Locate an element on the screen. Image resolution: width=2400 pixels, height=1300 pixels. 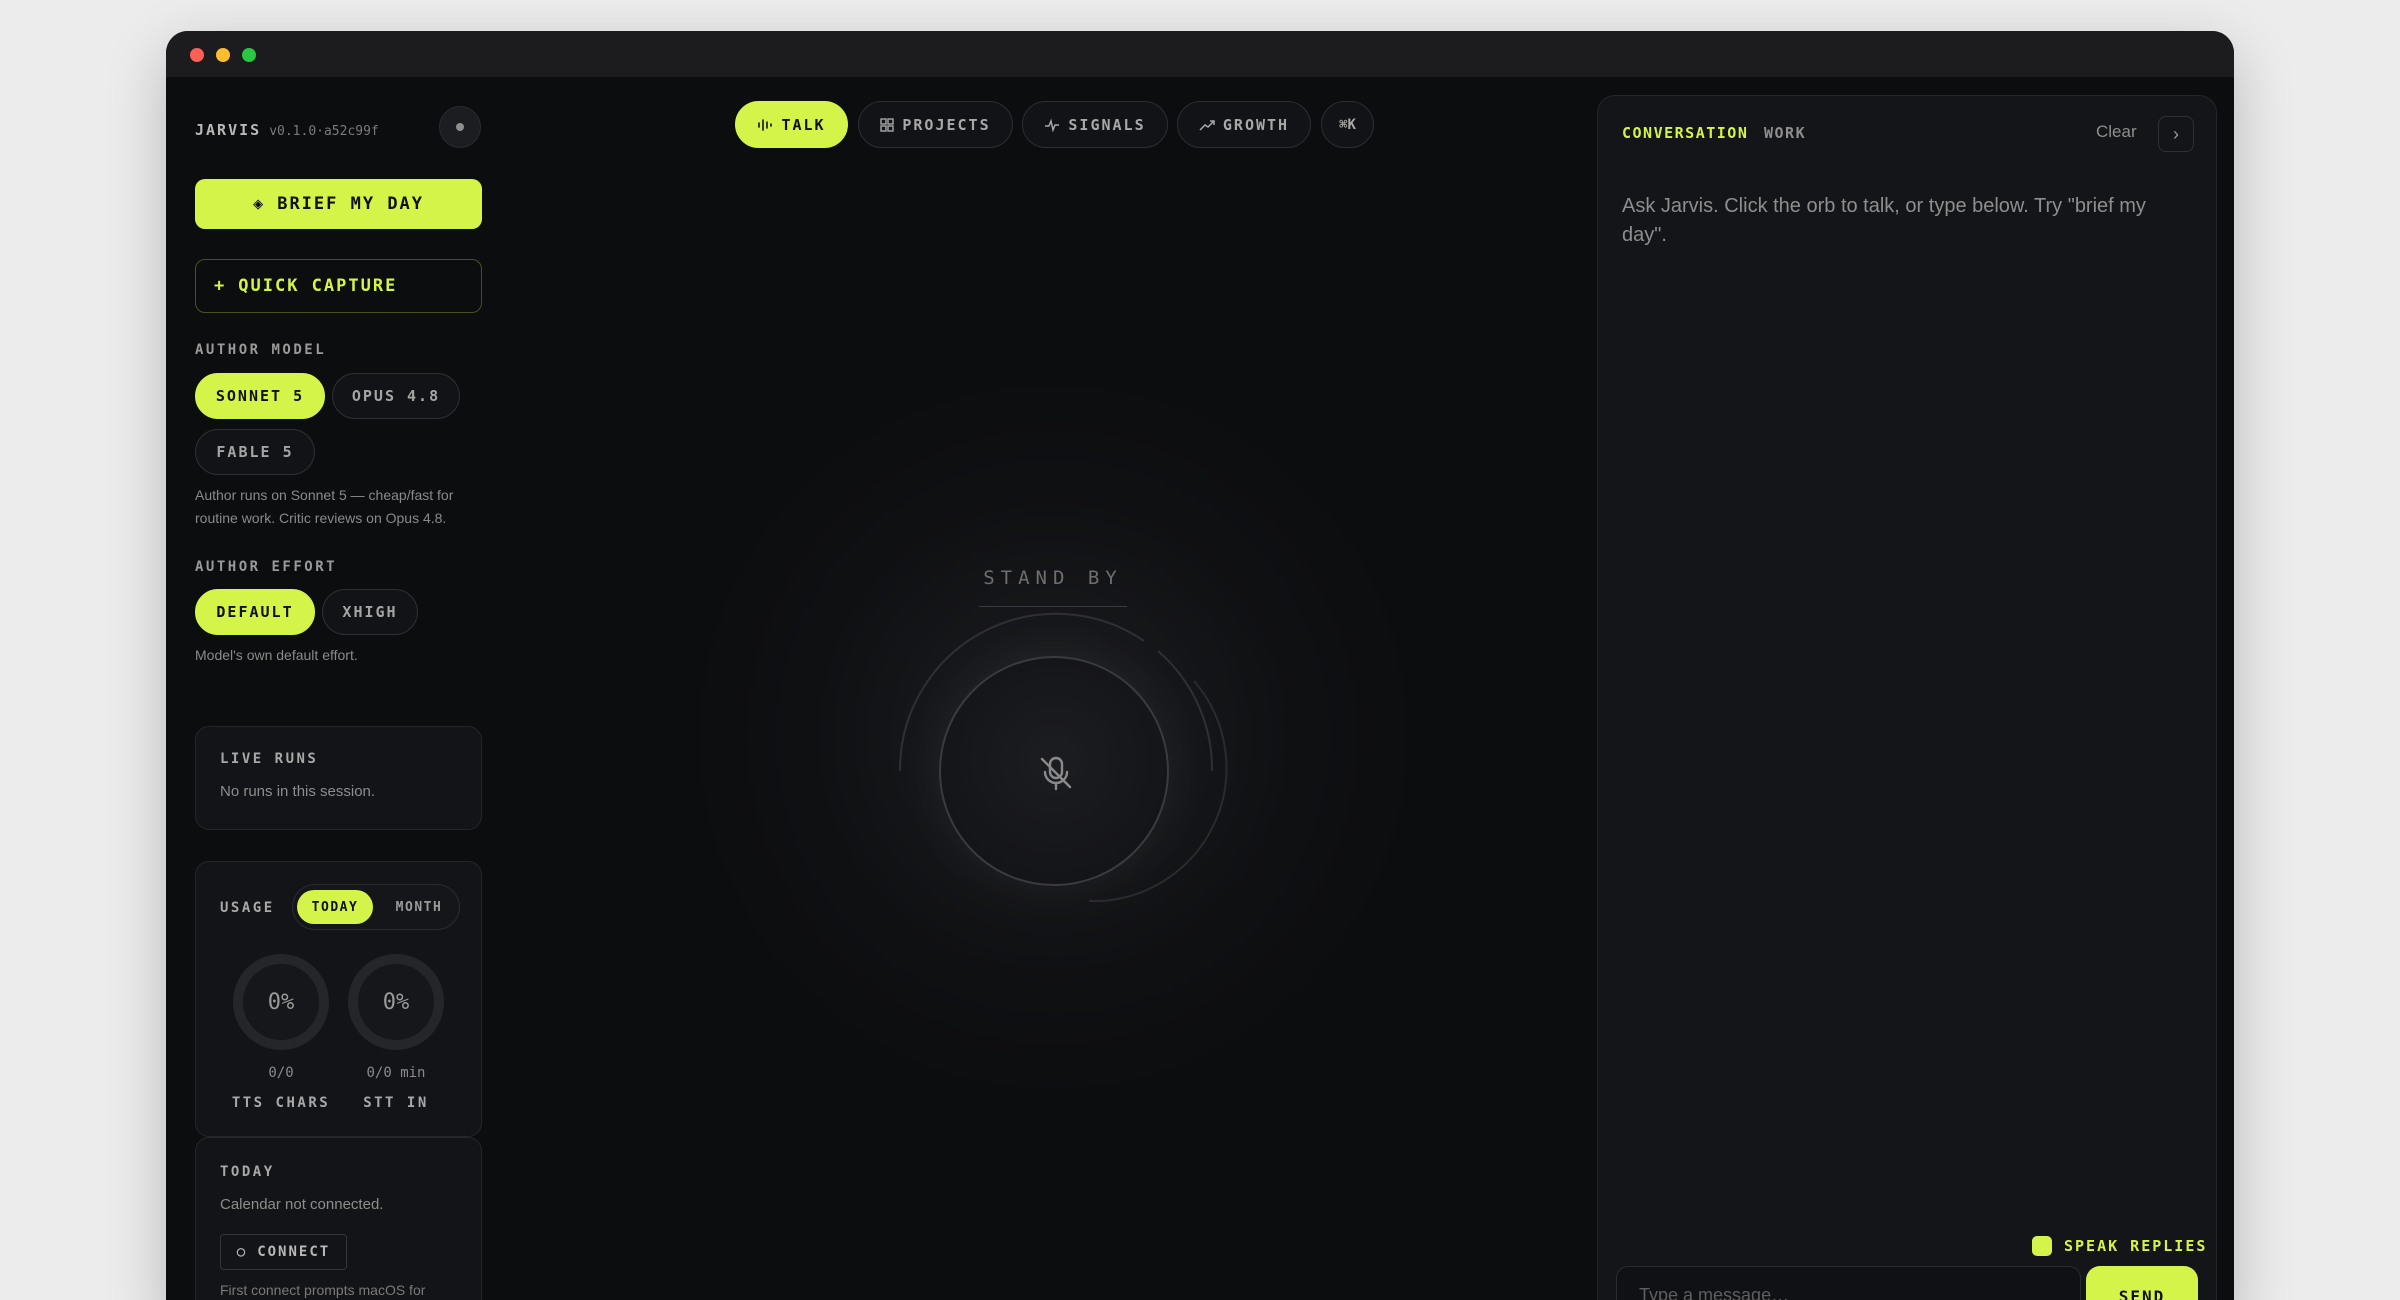
live-runs-card: LIVE RUNS No runs in this session. is located at coordinates (338, 778).